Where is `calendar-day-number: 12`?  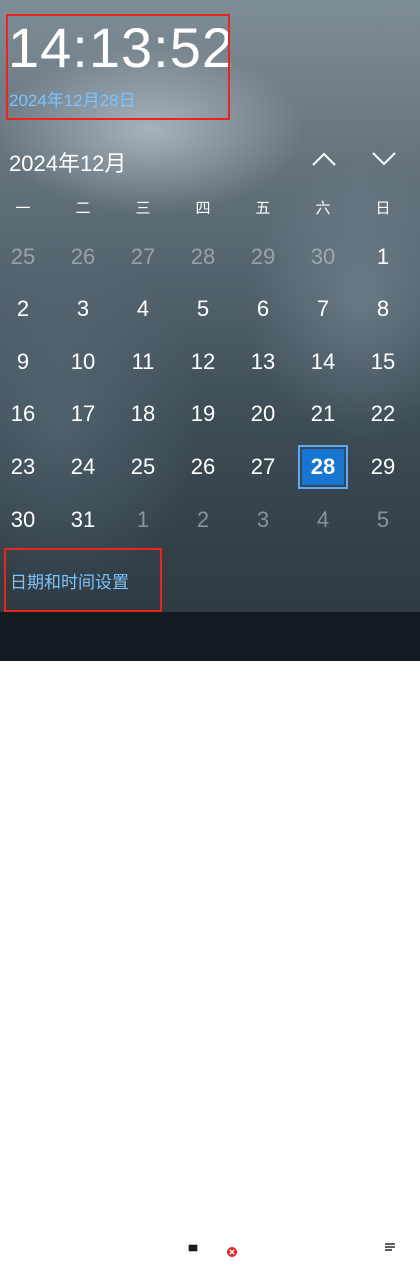
calendar-day-number: 12 is located at coordinates (203, 361).